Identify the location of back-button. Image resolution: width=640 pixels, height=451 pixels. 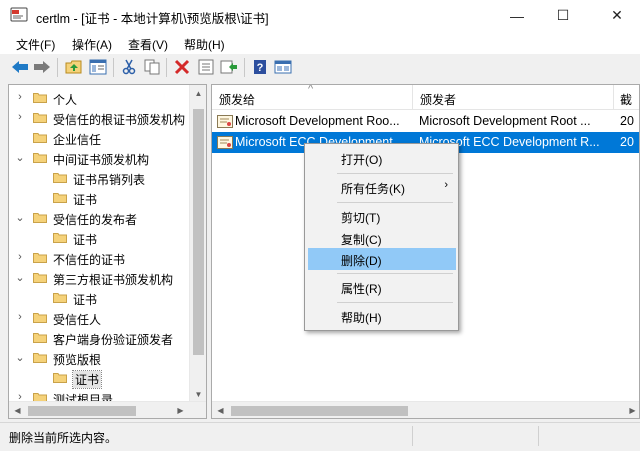
(20, 67).